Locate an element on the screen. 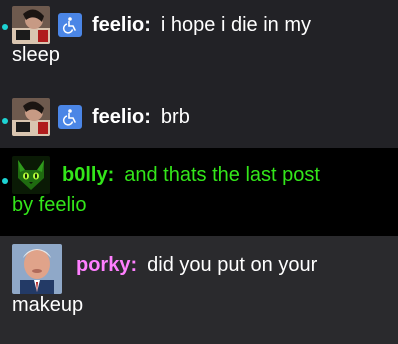 The width and height of the screenshot is (398, 344). message-text: did you put on your is located at coordinates (232, 265).